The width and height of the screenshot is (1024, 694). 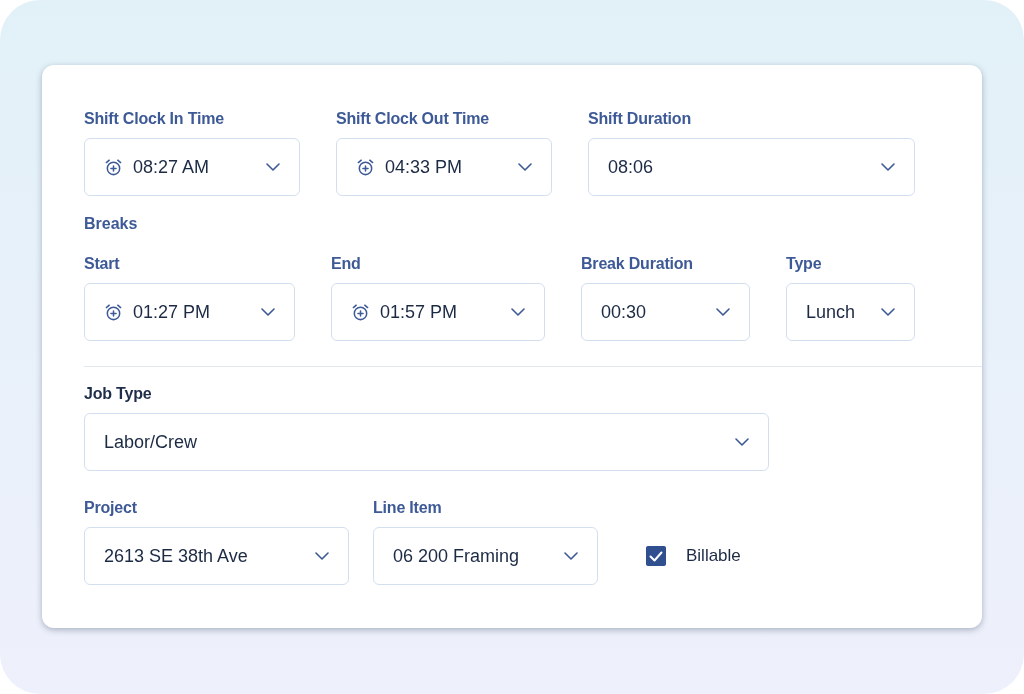 I want to click on field-label: Project, so click(x=110, y=508).